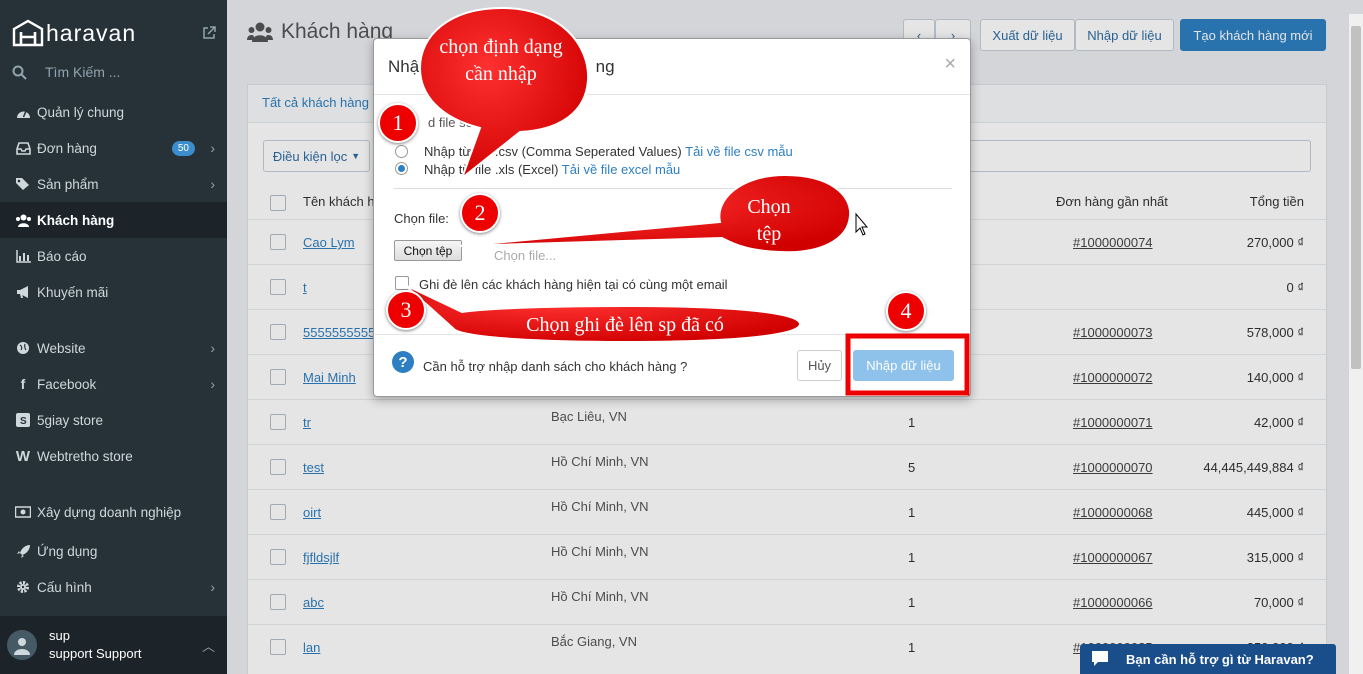 Image resolution: width=1363 pixels, height=674 pixels. I want to click on step-3-marker: 3, so click(406, 310).